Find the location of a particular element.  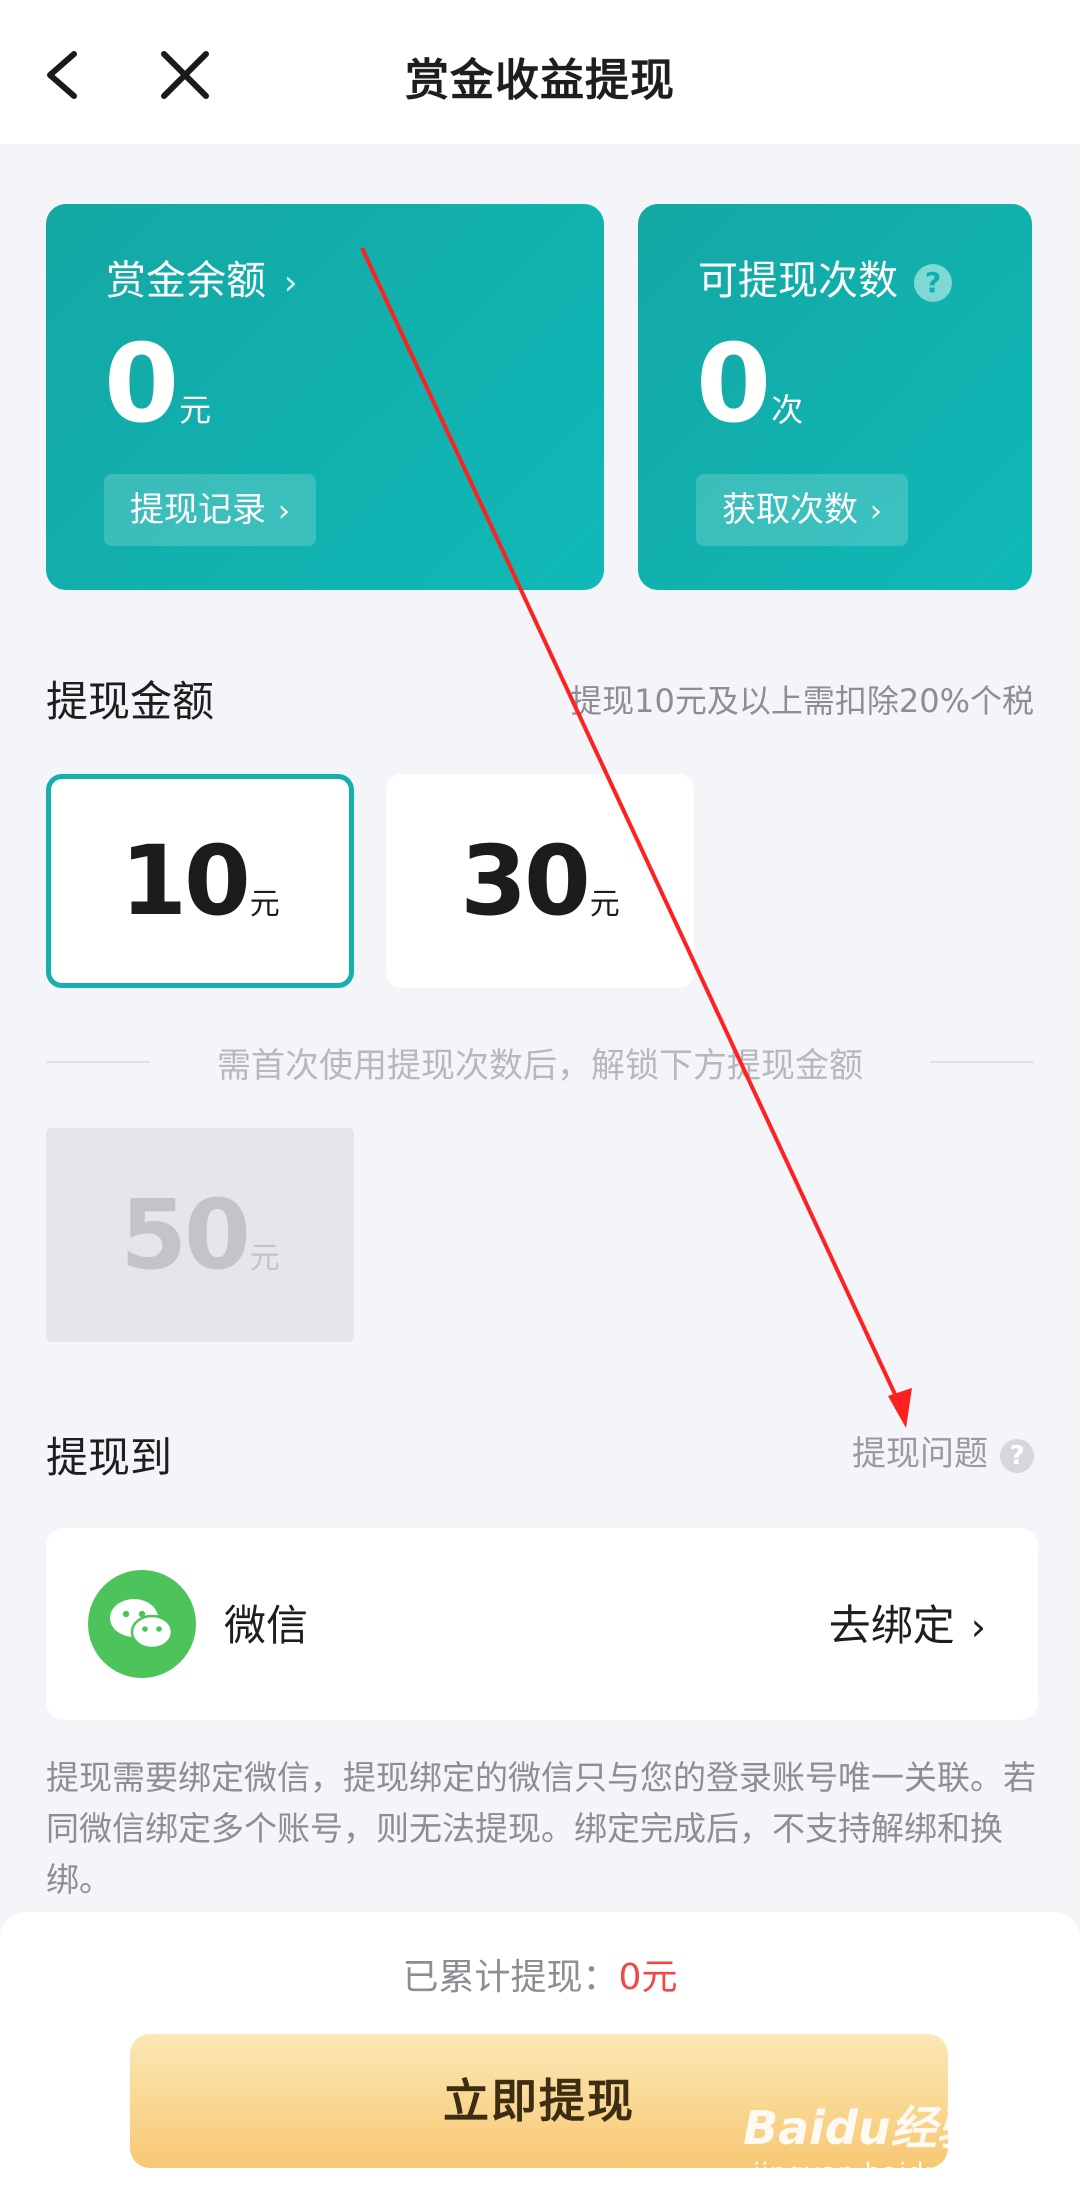

payment-method-name: 微信 is located at coordinates (266, 1625).